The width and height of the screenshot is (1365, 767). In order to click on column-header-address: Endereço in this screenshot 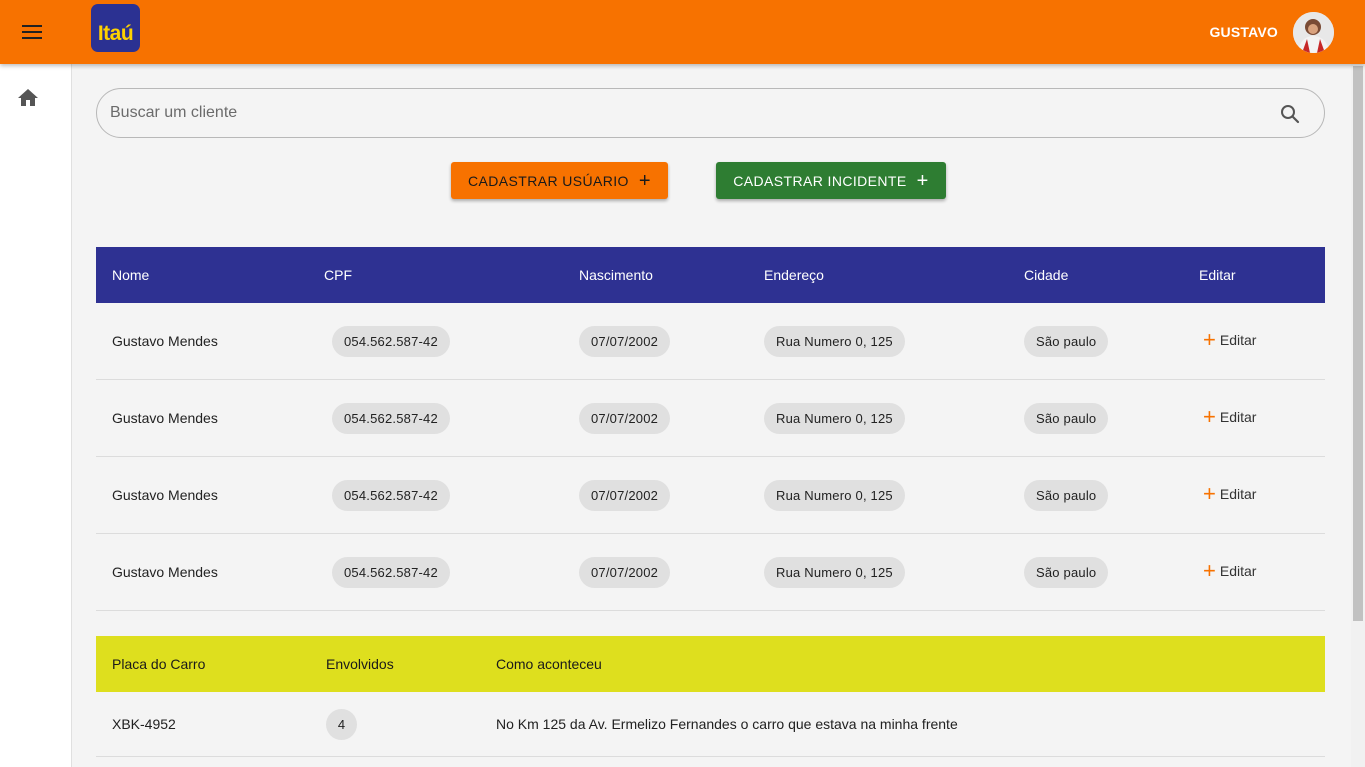, I will do `click(794, 275)`.